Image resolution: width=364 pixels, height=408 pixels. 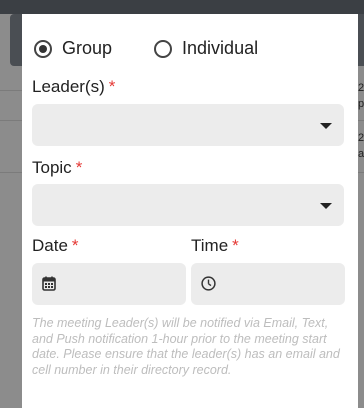 I want to click on radio-checked-icon, so click(x=43, y=48).